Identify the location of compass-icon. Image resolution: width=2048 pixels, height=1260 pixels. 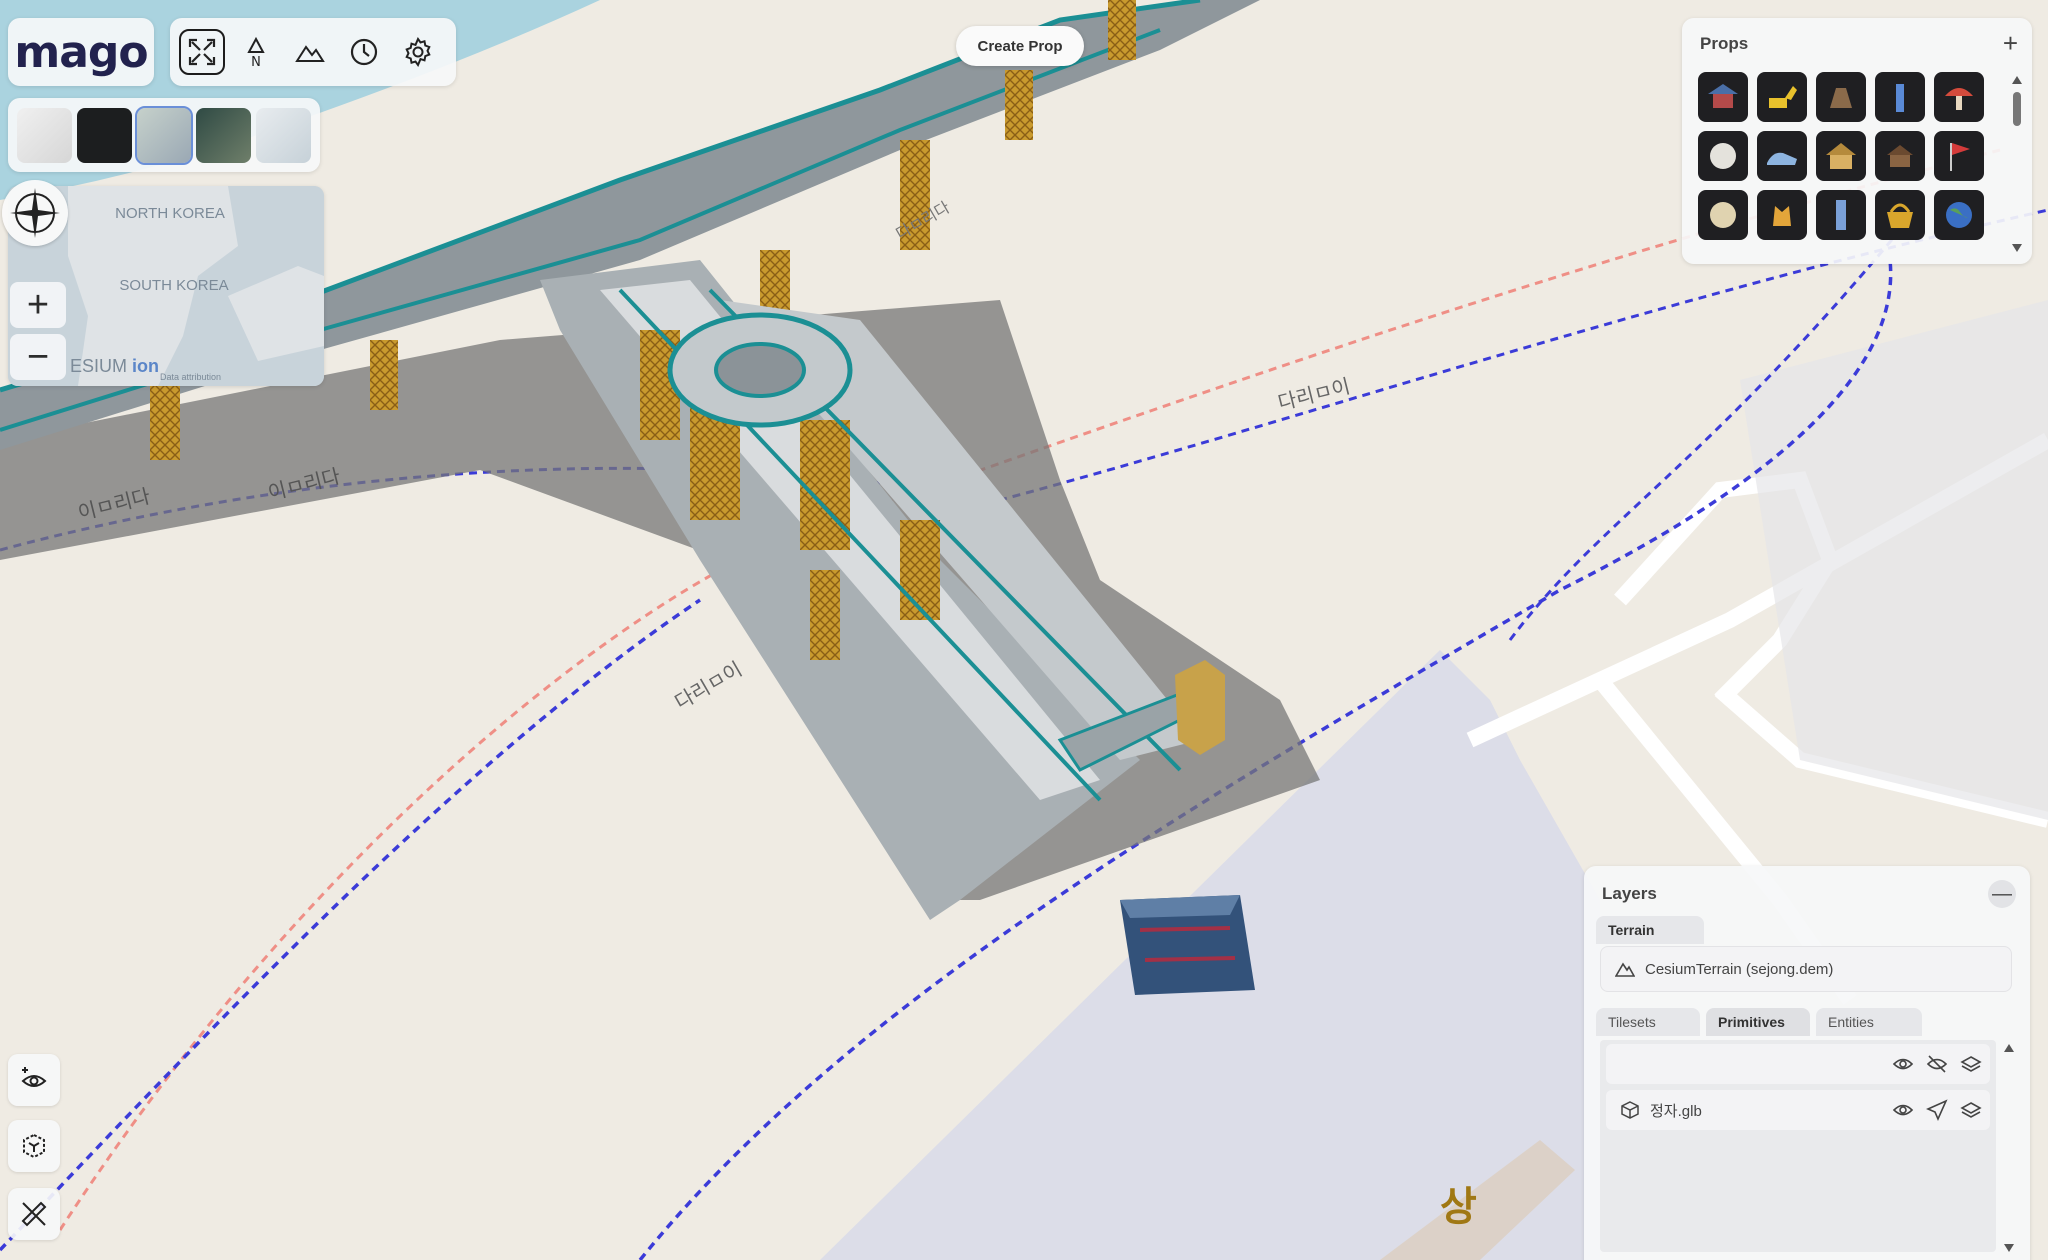
(35, 213).